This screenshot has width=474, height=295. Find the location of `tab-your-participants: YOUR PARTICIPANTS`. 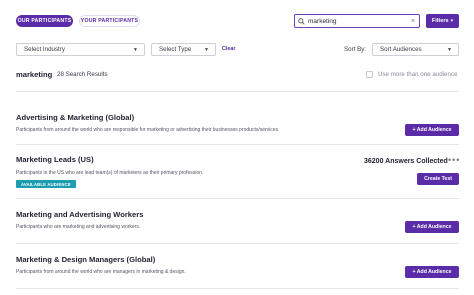

tab-your-participants: YOUR PARTICIPANTS is located at coordinates (109, 21).